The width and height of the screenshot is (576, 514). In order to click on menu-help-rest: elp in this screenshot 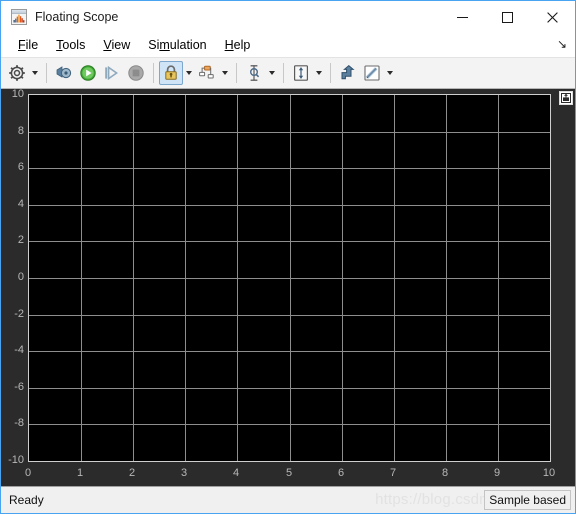, I will do `click(242, 45)`.